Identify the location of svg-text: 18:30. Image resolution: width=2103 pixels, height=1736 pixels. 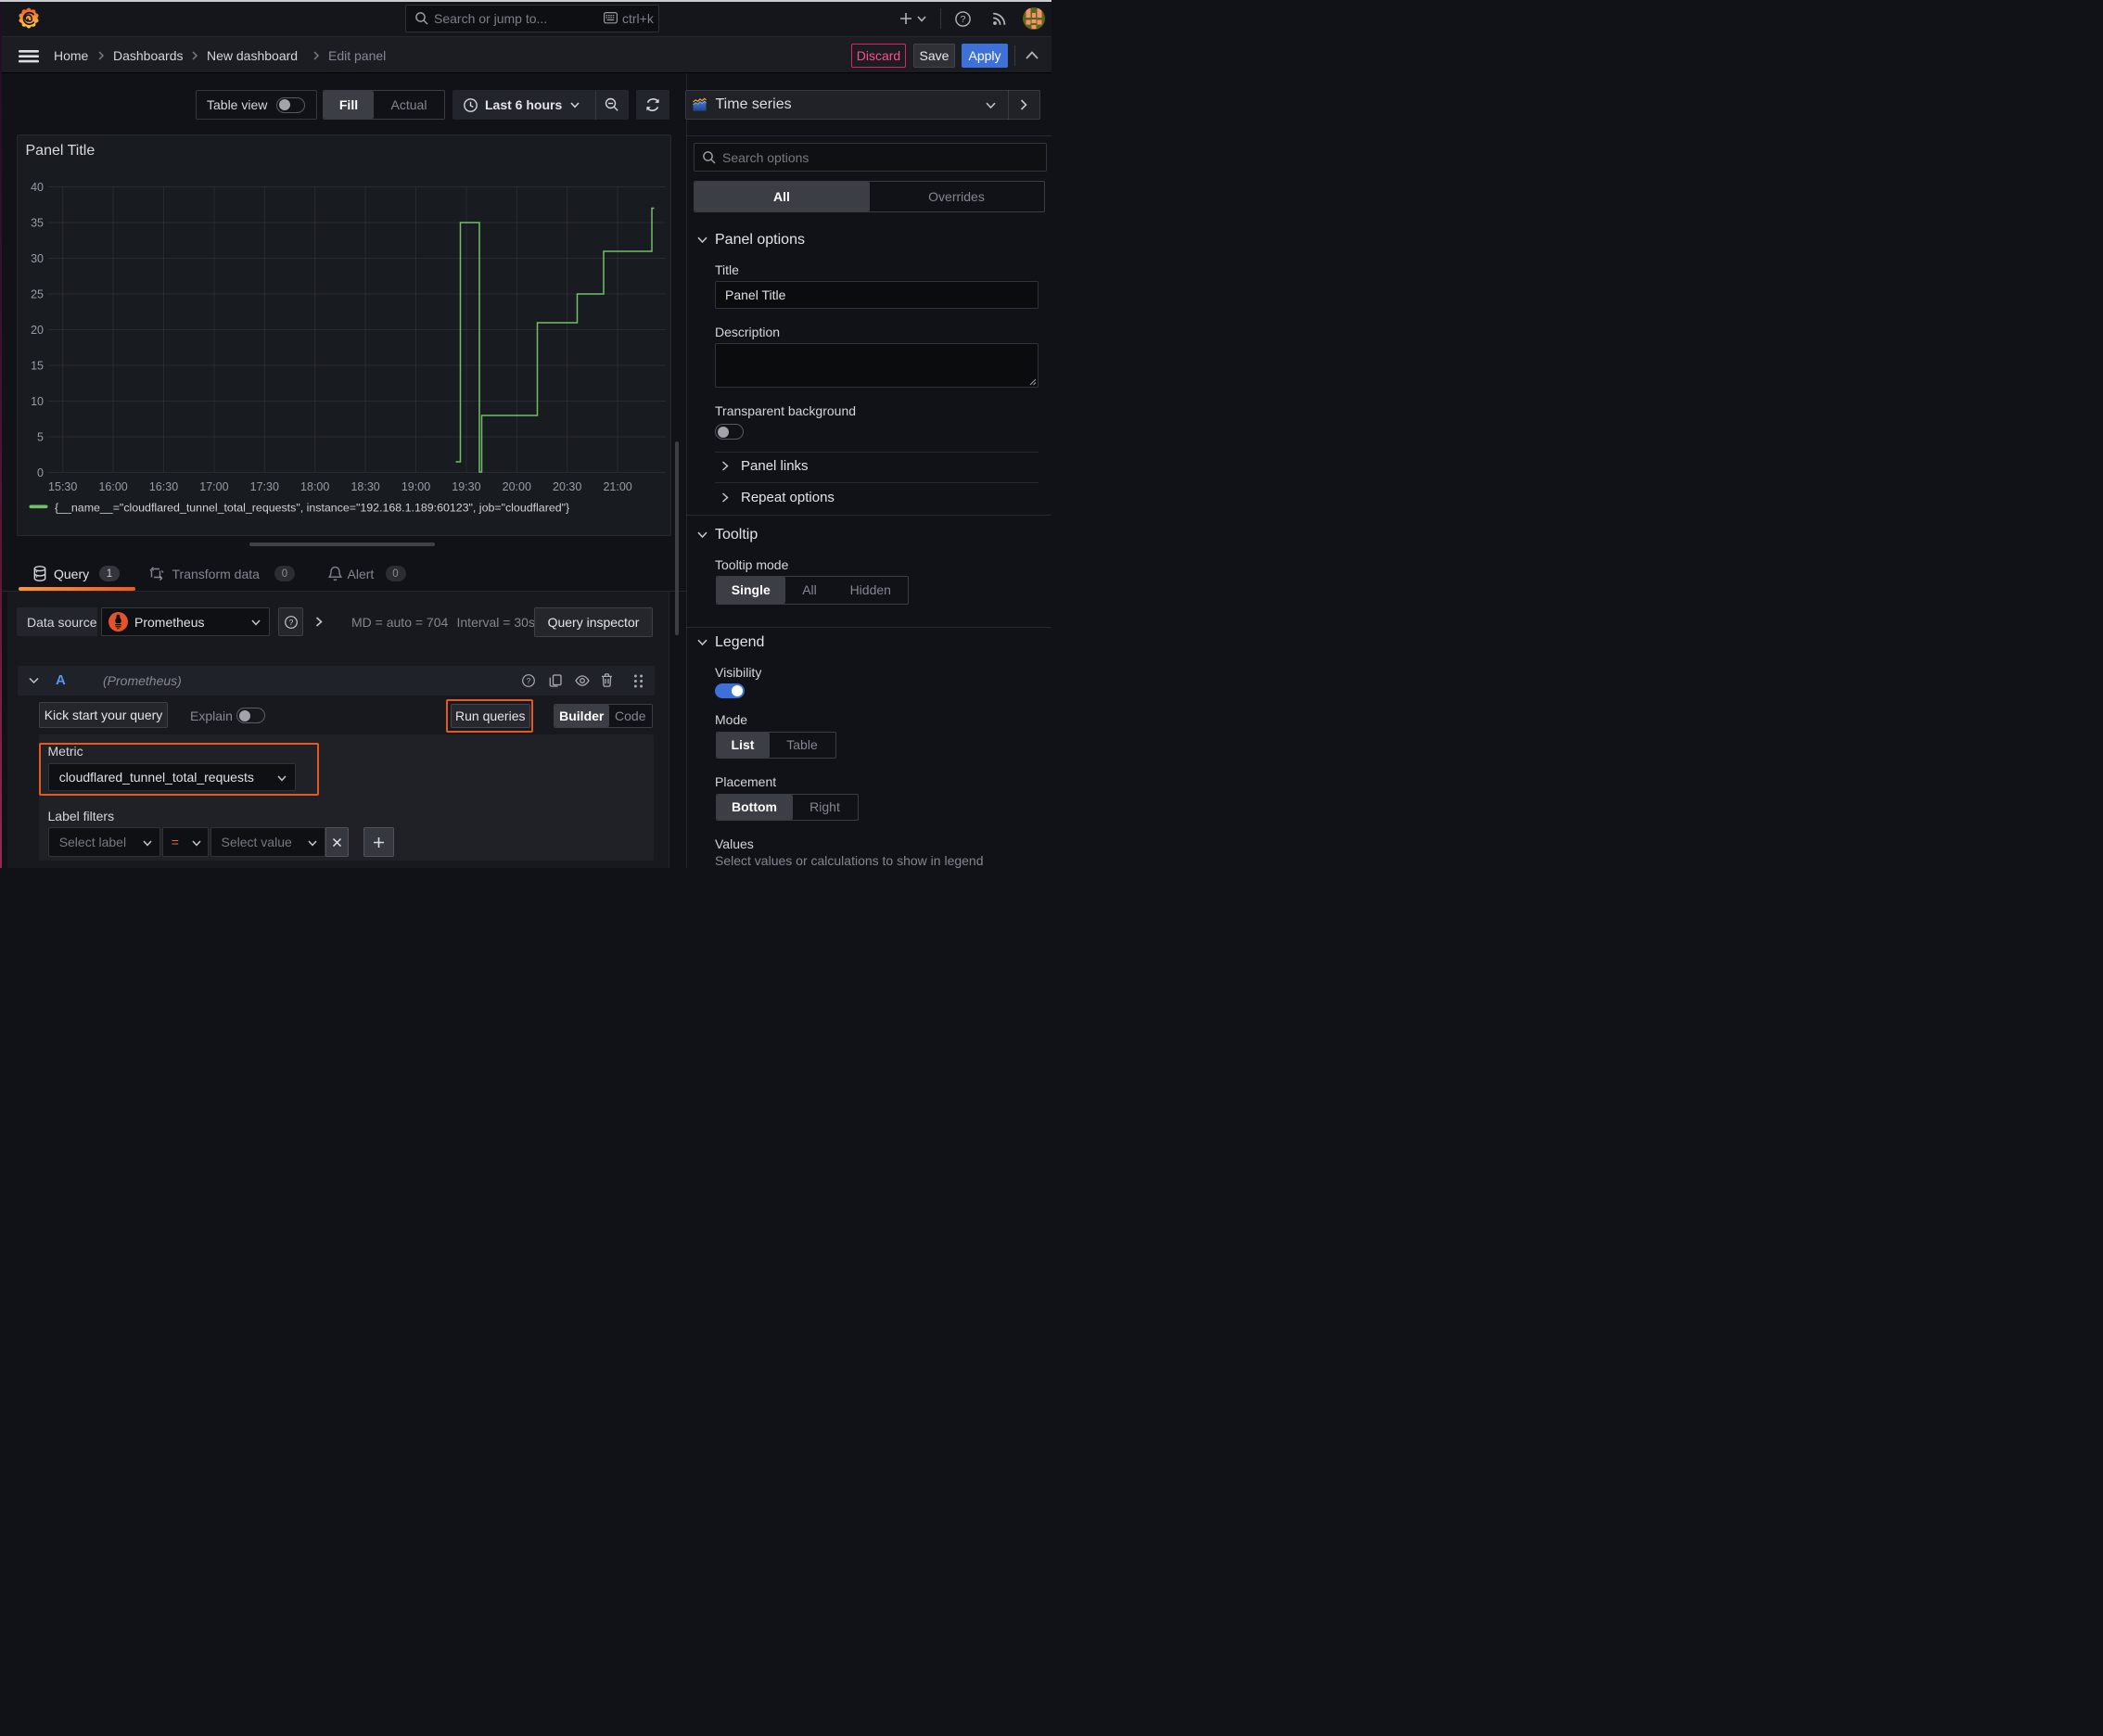
(364, 487).